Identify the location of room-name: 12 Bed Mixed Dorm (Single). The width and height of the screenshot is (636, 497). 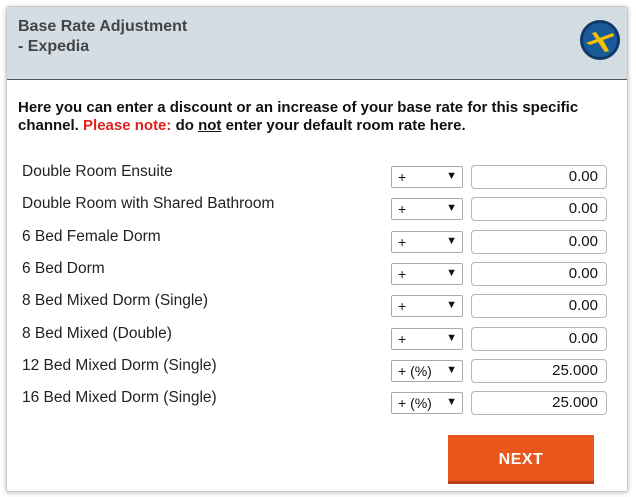
(119, 365).